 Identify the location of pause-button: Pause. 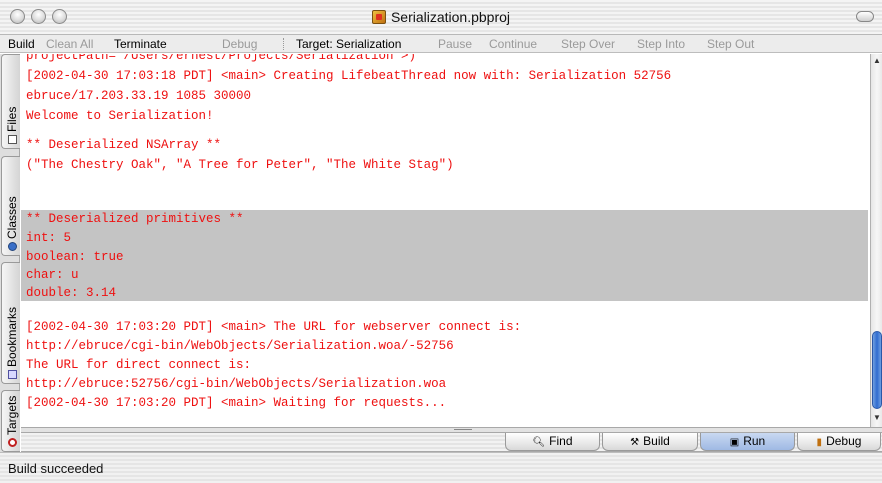
(455, 44).